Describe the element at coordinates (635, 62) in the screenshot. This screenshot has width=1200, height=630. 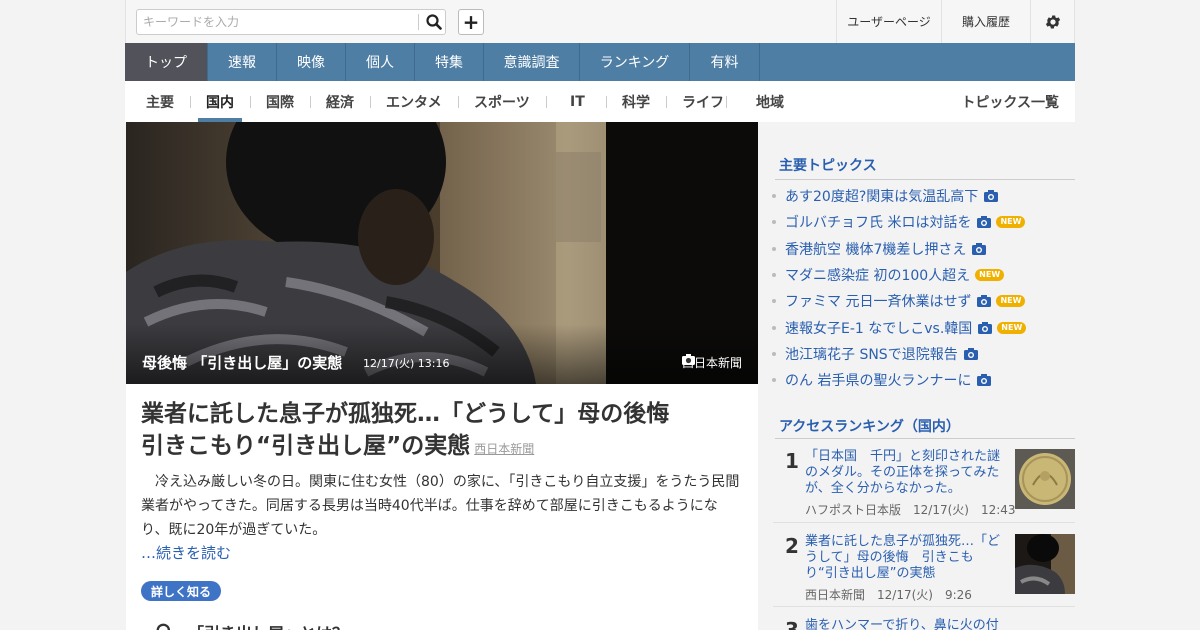
I see `nav-item-ranking: ランキング` at that location.